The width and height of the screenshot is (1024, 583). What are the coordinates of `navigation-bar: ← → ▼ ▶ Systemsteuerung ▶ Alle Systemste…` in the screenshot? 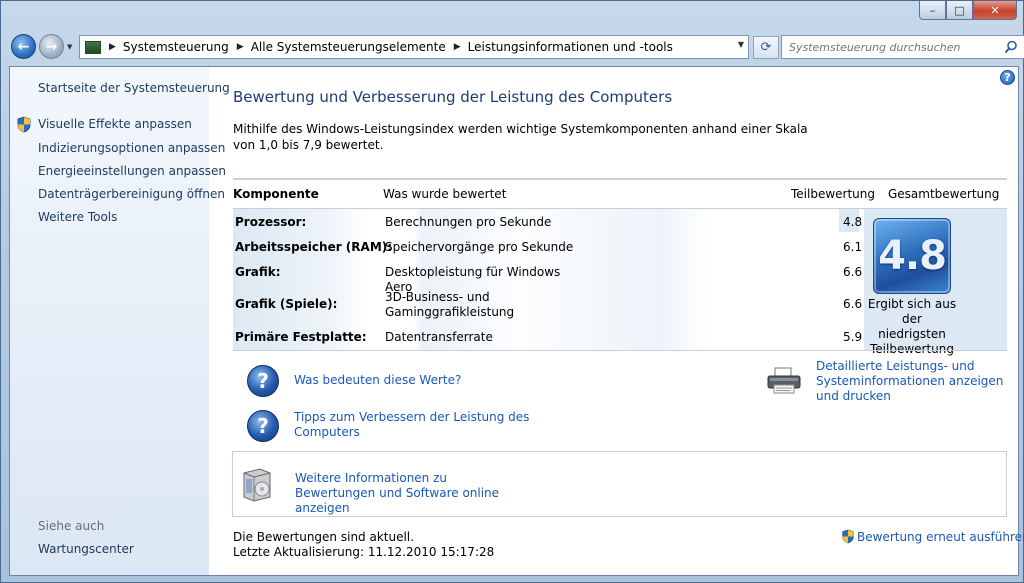 It's located at (516, 46).